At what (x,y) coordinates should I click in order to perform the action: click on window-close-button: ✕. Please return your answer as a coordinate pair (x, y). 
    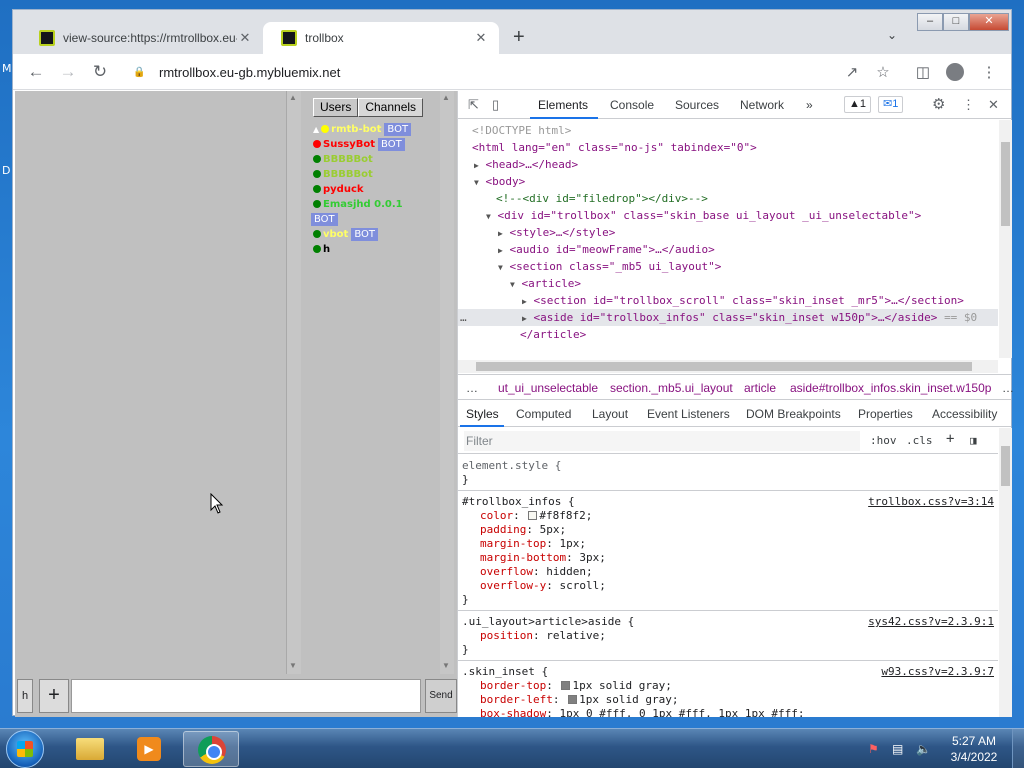
    Looking at the image, I should click on (989, 22).